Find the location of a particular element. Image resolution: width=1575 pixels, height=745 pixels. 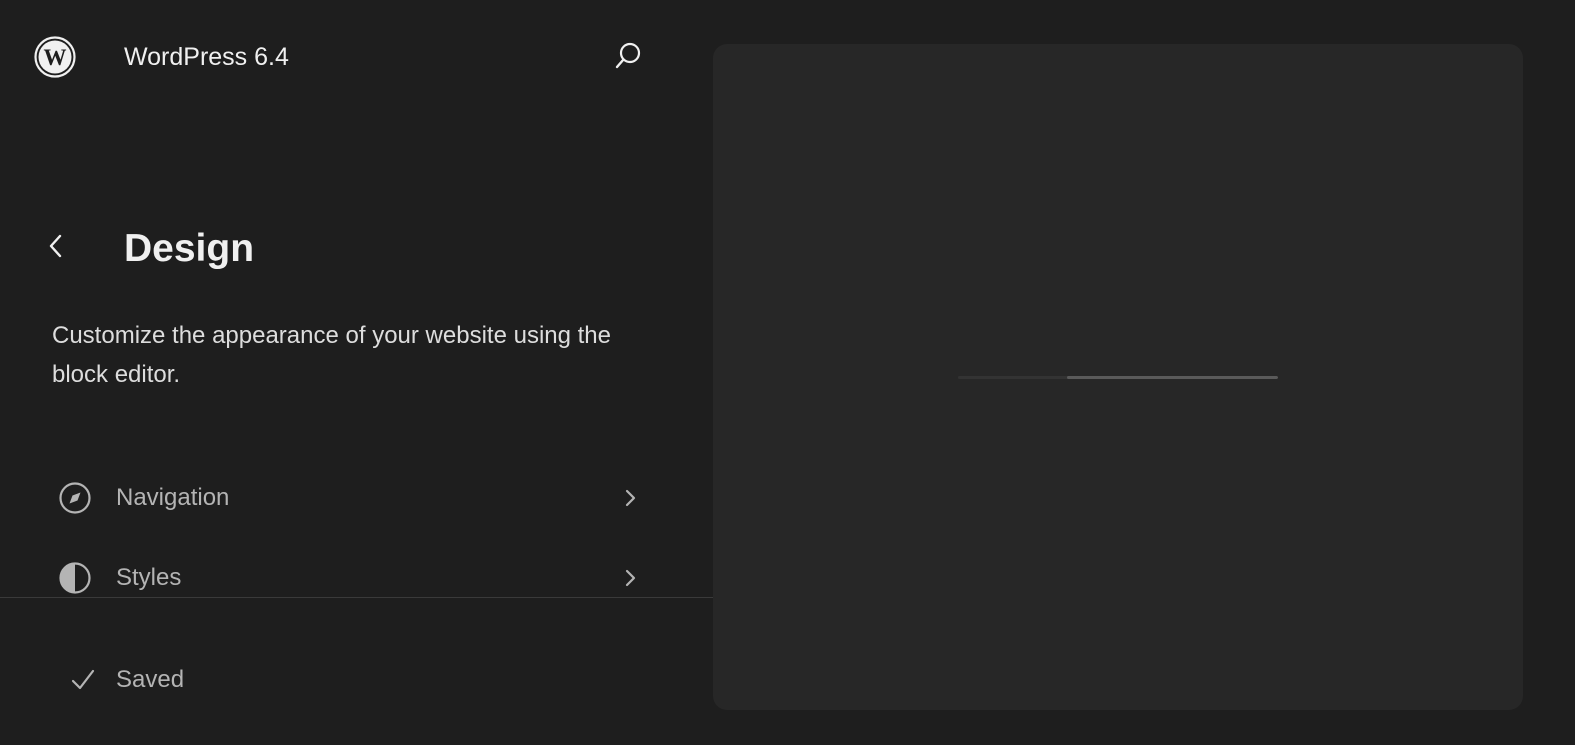

navigation-compass-icon is located at coordinates (75, 498).